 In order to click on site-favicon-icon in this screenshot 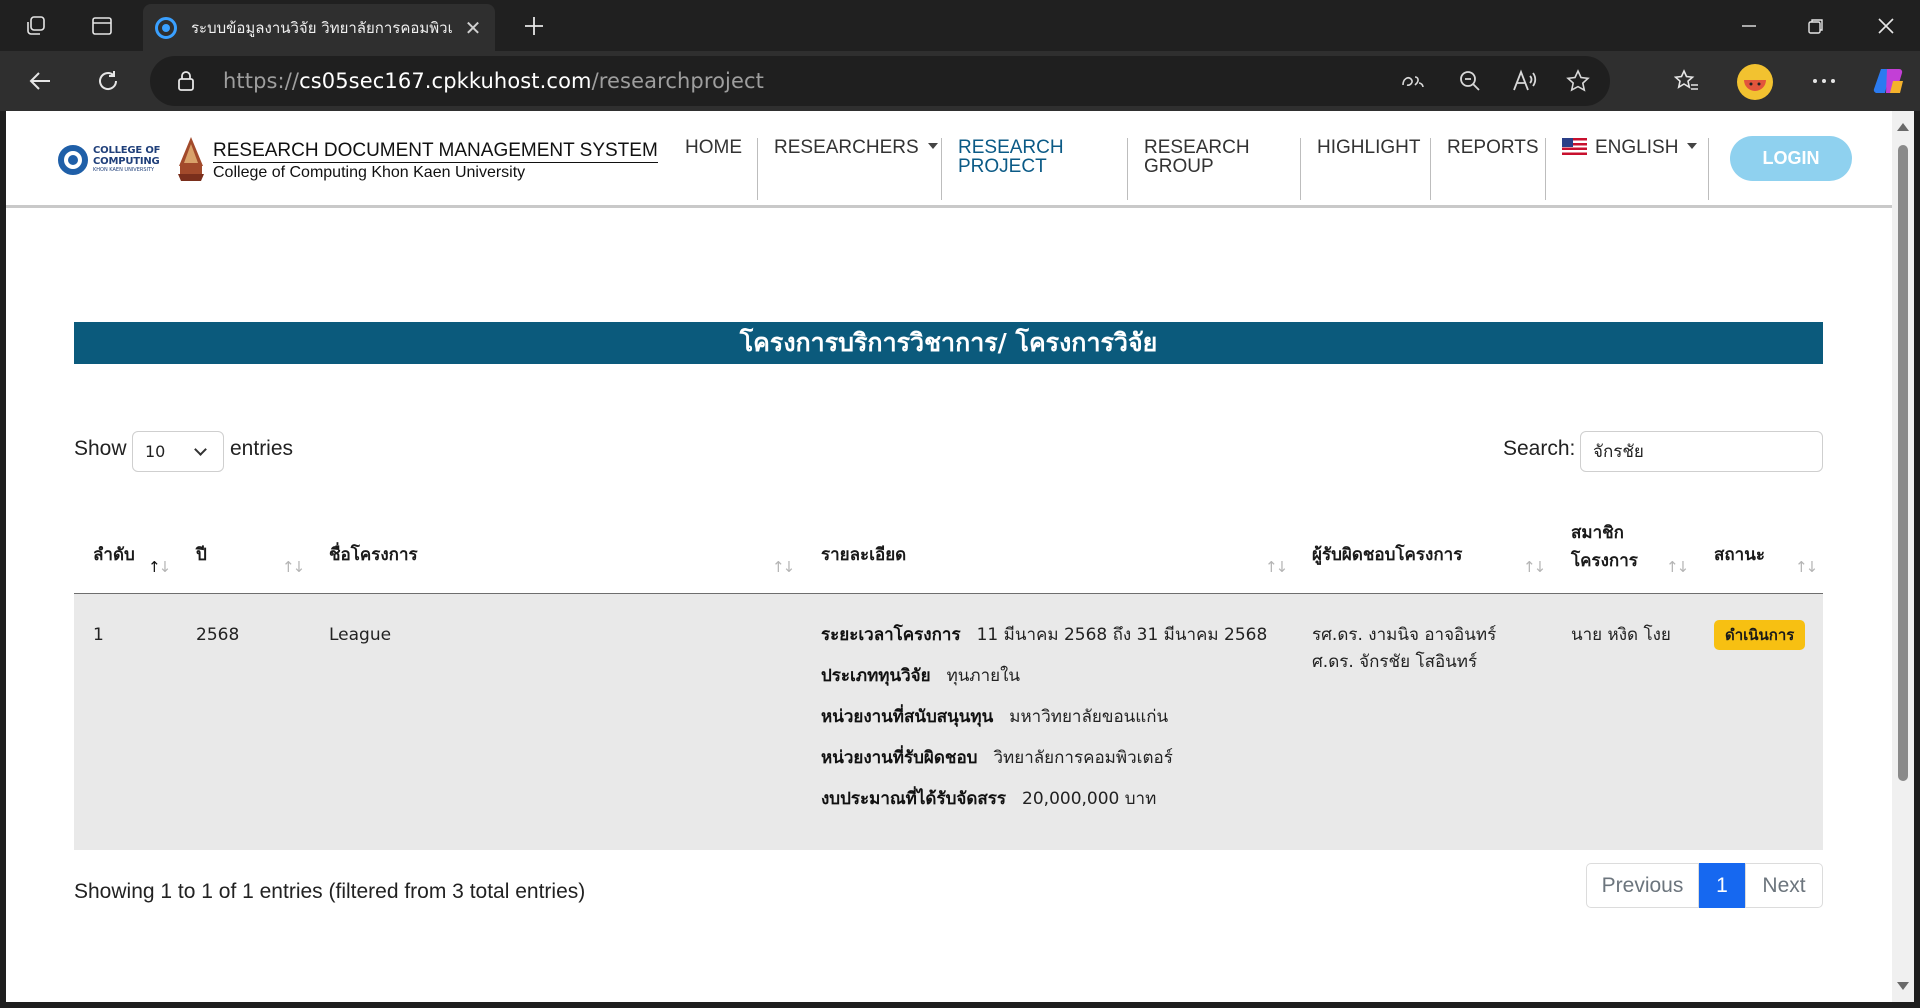, I will do `click(166, 27)`.